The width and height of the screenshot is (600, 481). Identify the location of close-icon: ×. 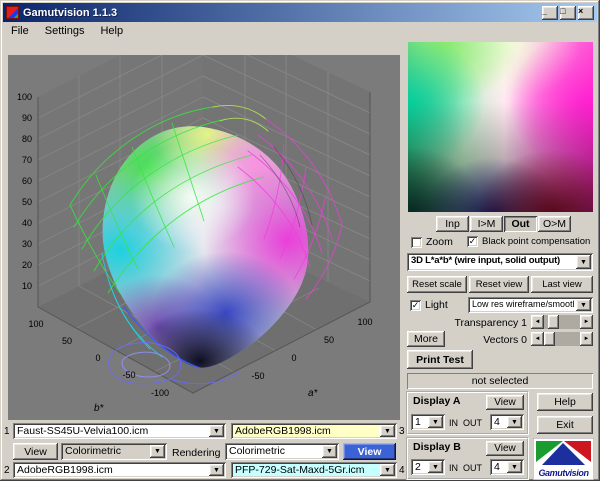
(581, 10).